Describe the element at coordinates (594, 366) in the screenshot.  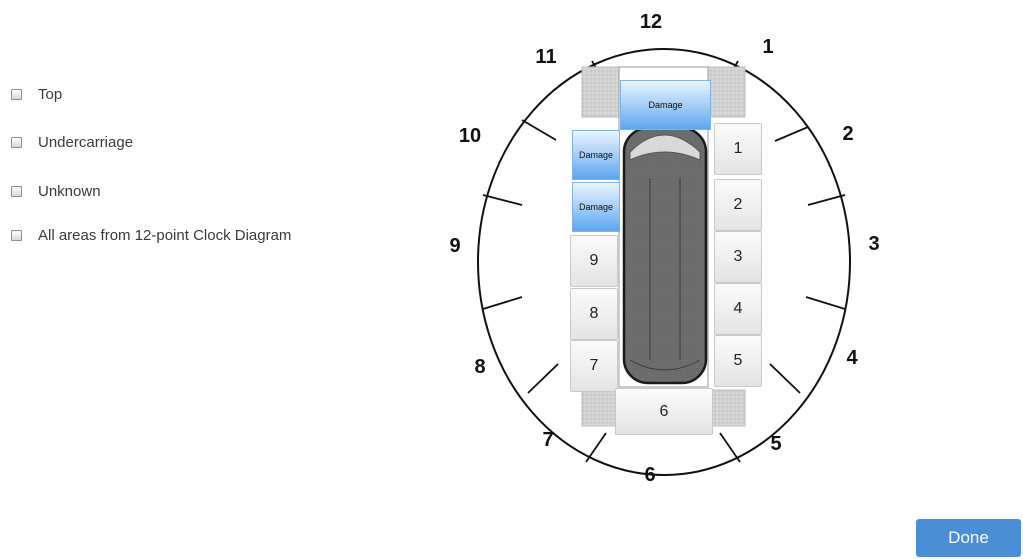
I see `area-tile-7: 7` at that location.